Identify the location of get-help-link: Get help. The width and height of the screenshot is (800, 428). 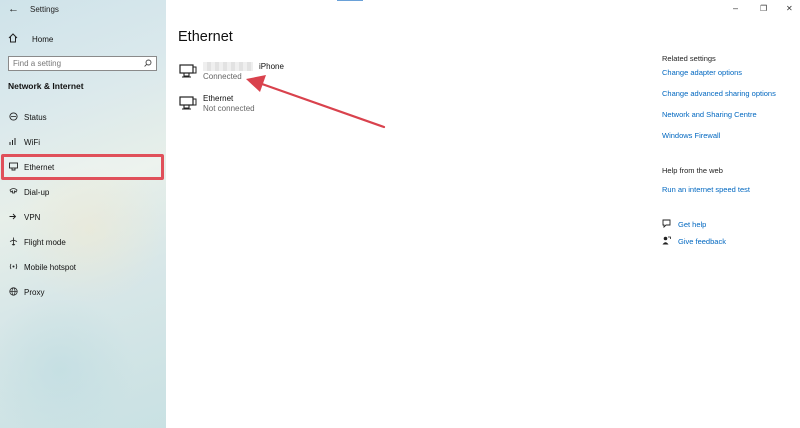
(692, 224).